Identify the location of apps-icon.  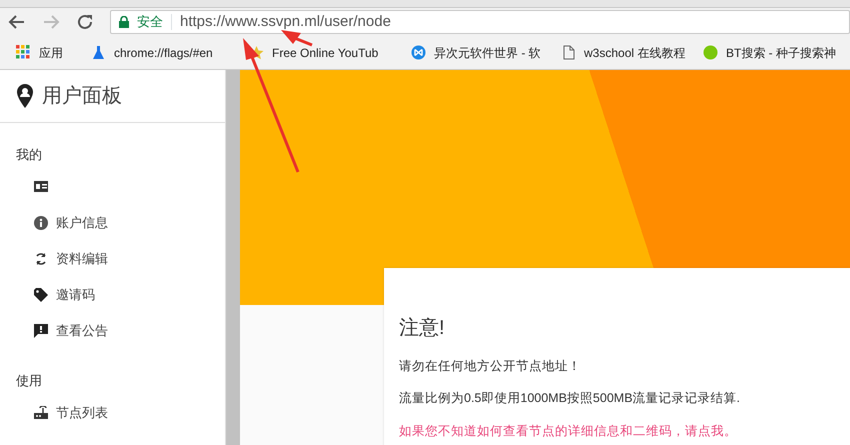
(23, 52).